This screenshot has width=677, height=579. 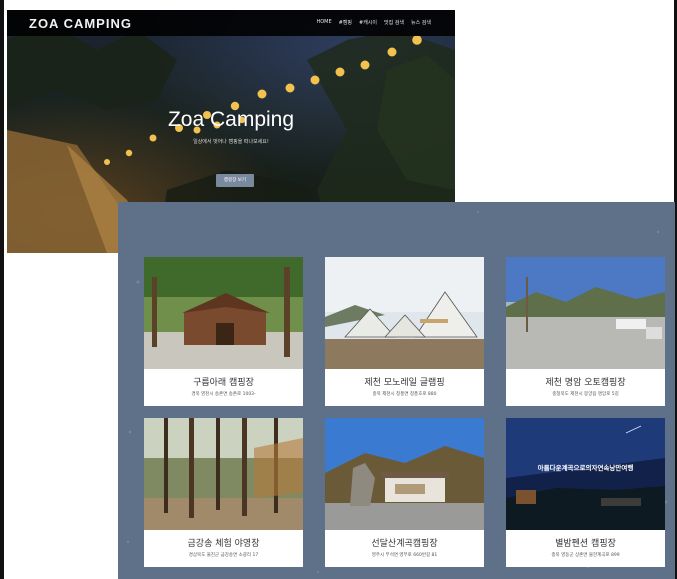 What do you see at coordinates (231, 119) in the screenshot?
I see `hero-title: Zoa Camping` at bounding box center [231, 119].